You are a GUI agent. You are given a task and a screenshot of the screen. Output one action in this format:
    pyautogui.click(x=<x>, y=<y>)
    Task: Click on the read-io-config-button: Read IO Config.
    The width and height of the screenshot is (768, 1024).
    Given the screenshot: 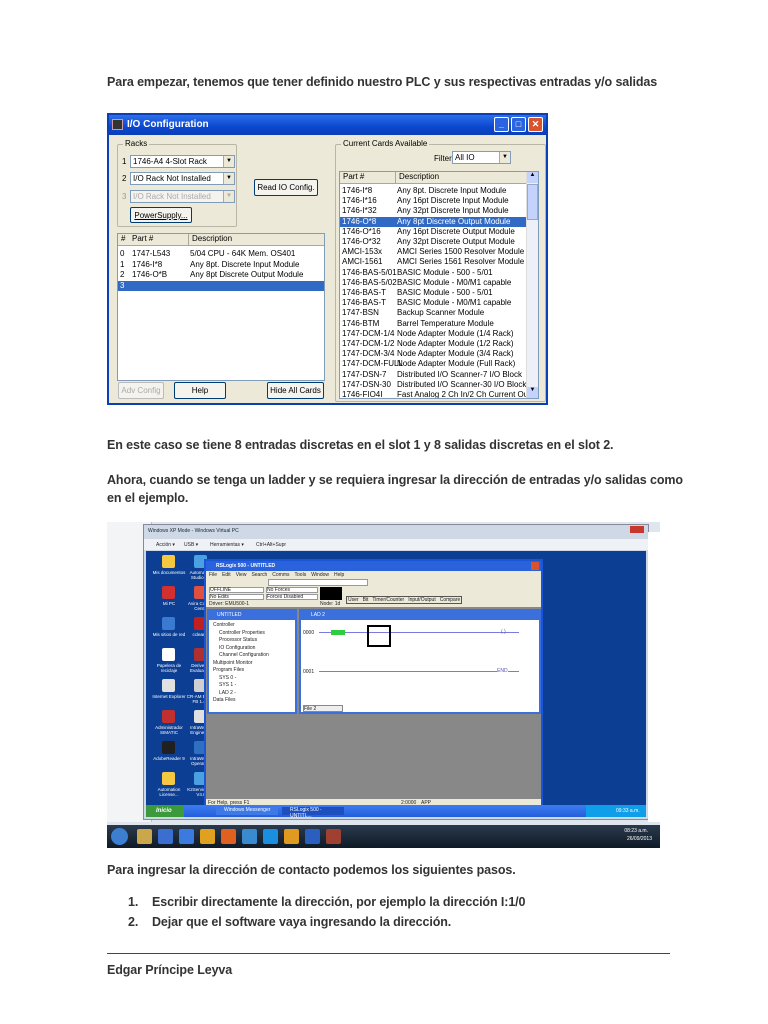 What is the action you would take?
    pyautogui.click(x=286, y=187)
    